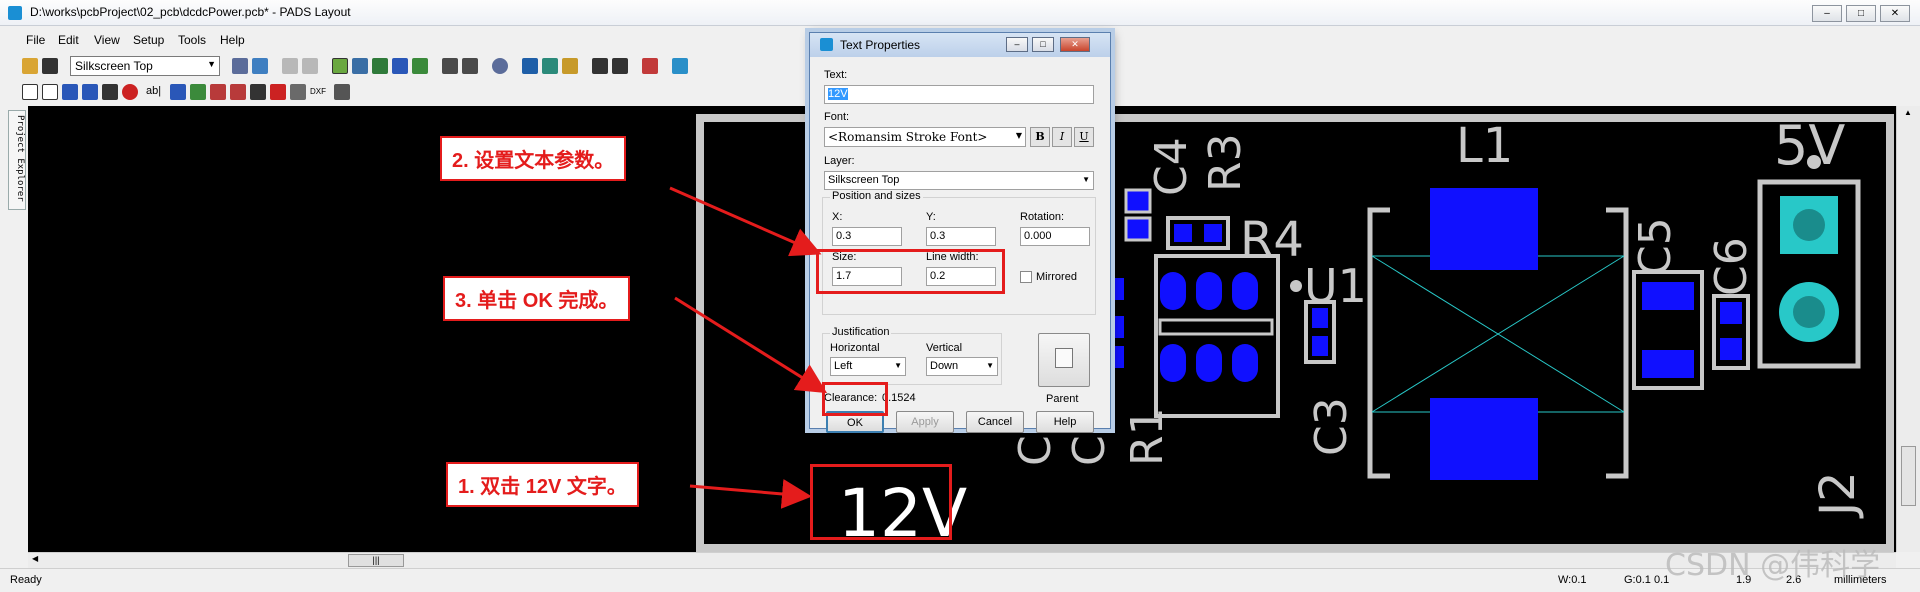  Describe the element at coordinates (380, 66) in the screenshot. I see `ecad-icon` at that location.